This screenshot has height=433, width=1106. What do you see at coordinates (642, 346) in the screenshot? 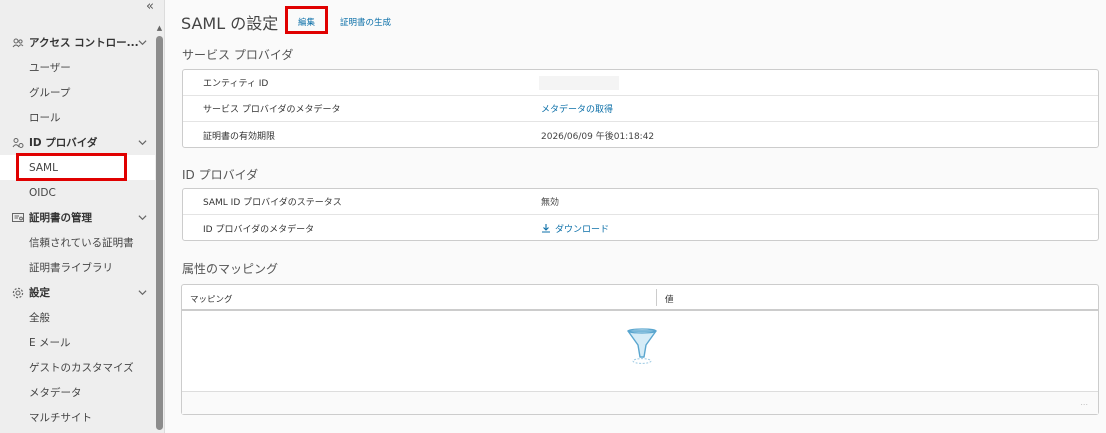
I see `empty-filter-icon` at bounding box center [642, 346].